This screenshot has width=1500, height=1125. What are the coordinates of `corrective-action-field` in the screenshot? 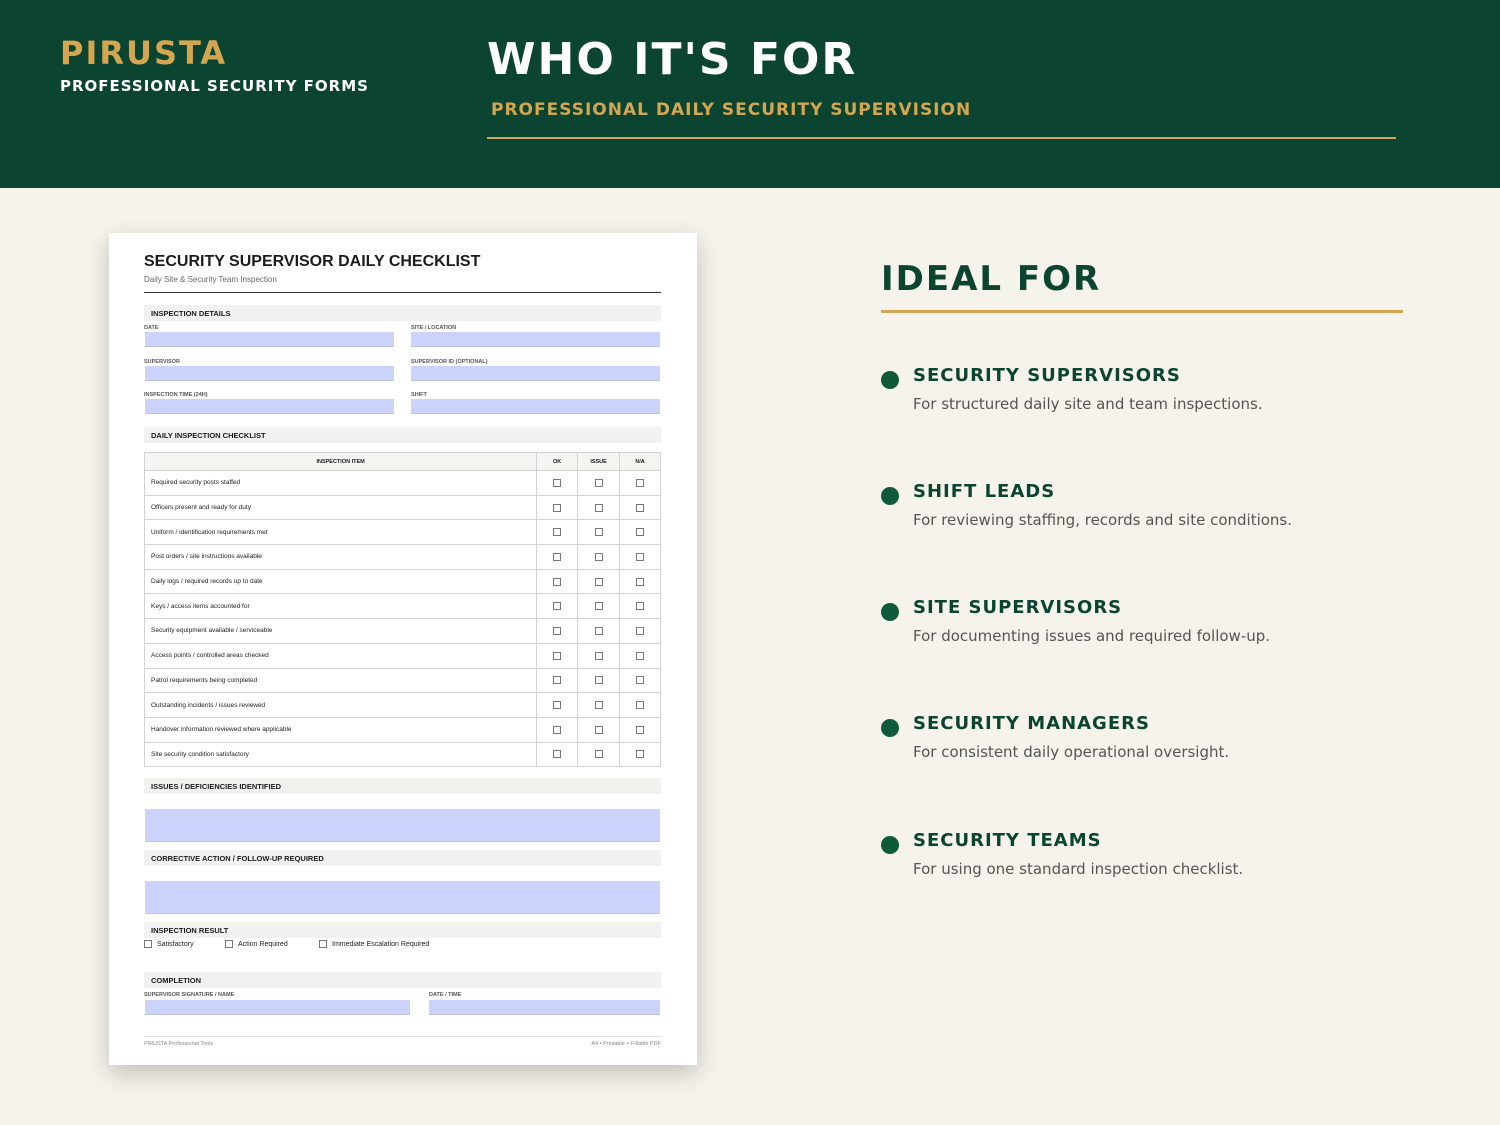 It's located at (402, 897).